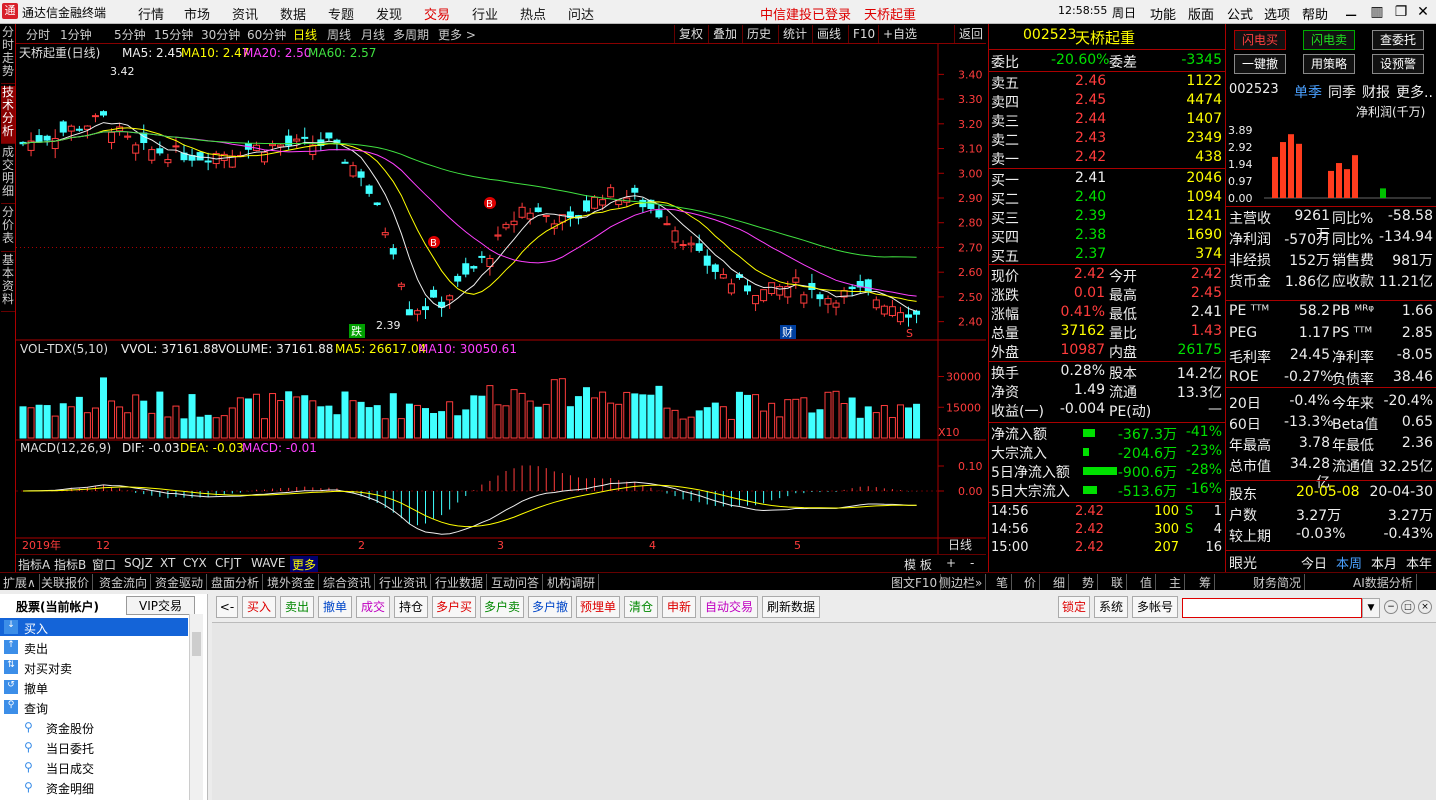 The width and height of the screenshot is (1436, 800). What do you see at coordinates (292, 582) in the screenshot?
I see `tab-foreign-capital: 境外资金` at bounding box center [292, 582].